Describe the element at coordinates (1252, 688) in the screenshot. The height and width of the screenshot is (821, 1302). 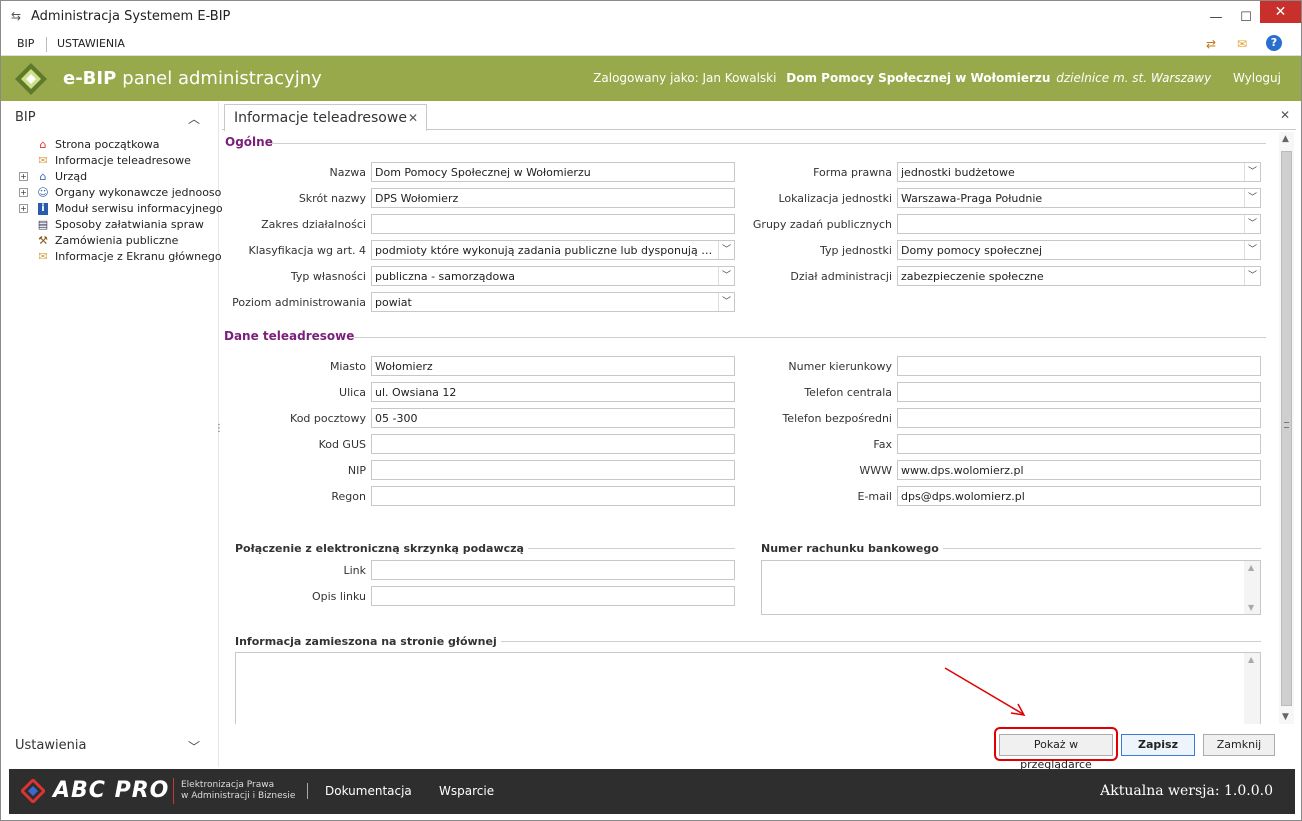
I see `textarea-scrollbar: ▲` at that location.